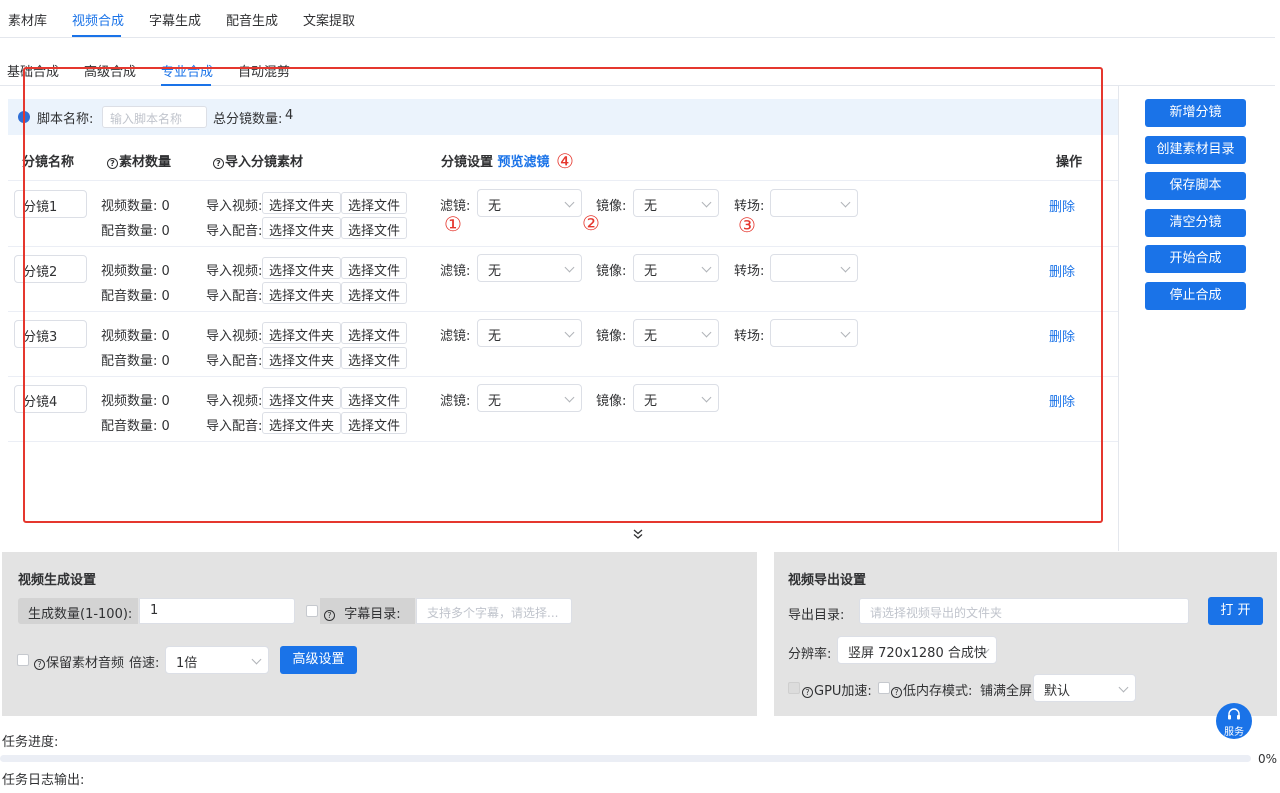  I want to click on shot-name-input: 分镜4, so click(50, 399).